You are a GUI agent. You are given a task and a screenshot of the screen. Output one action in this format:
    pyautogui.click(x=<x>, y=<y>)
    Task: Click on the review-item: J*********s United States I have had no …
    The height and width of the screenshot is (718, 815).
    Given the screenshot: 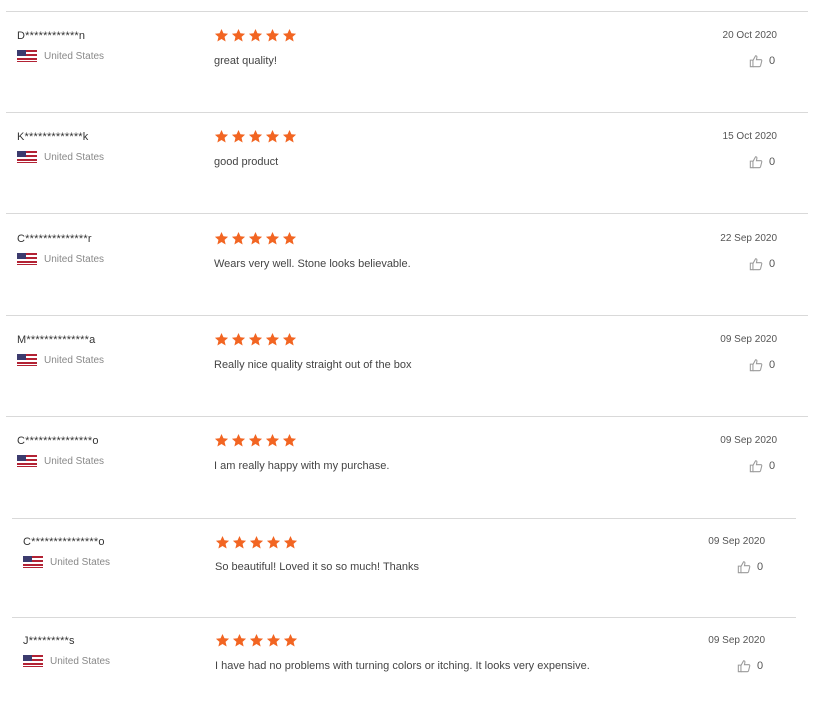 What is the action you would take?
    pyautogui.click(x=407, y=668)
    